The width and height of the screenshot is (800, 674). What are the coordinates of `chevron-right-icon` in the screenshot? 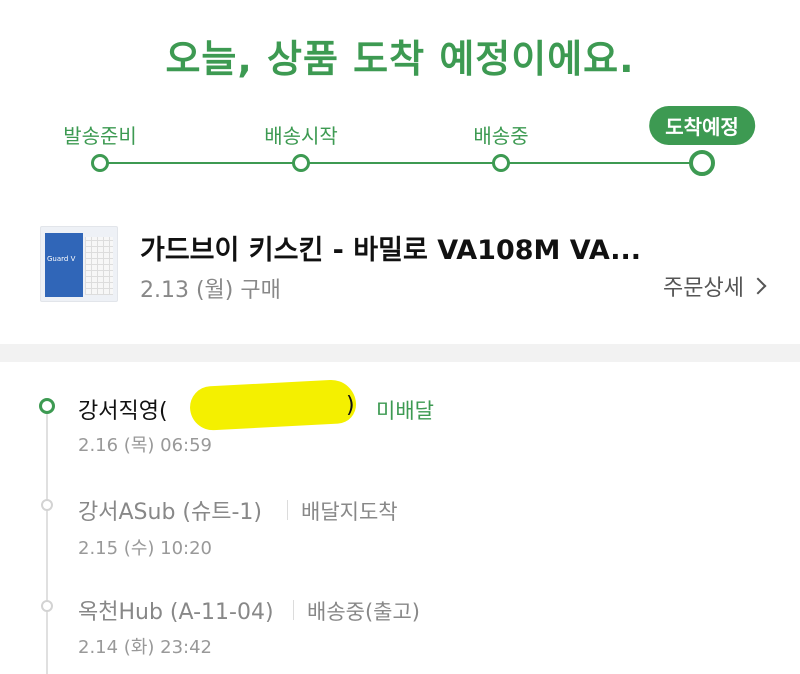 It's located at (758, 286).